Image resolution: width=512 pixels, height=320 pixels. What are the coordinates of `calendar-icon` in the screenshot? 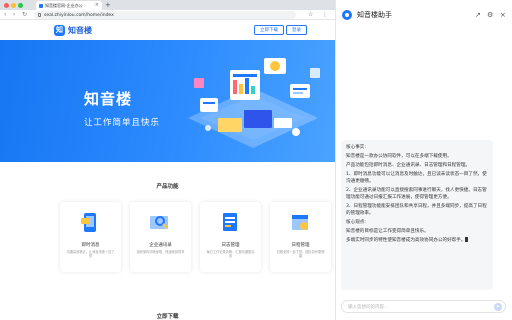 It's located at (300, 222).